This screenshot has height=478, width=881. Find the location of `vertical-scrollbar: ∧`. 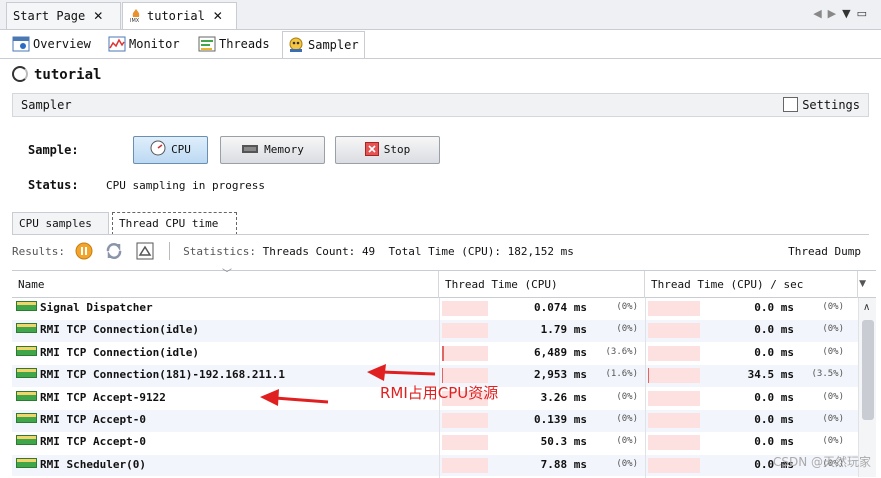

vertical-scrollbar: ∧ is located at coordinates (867, 387).